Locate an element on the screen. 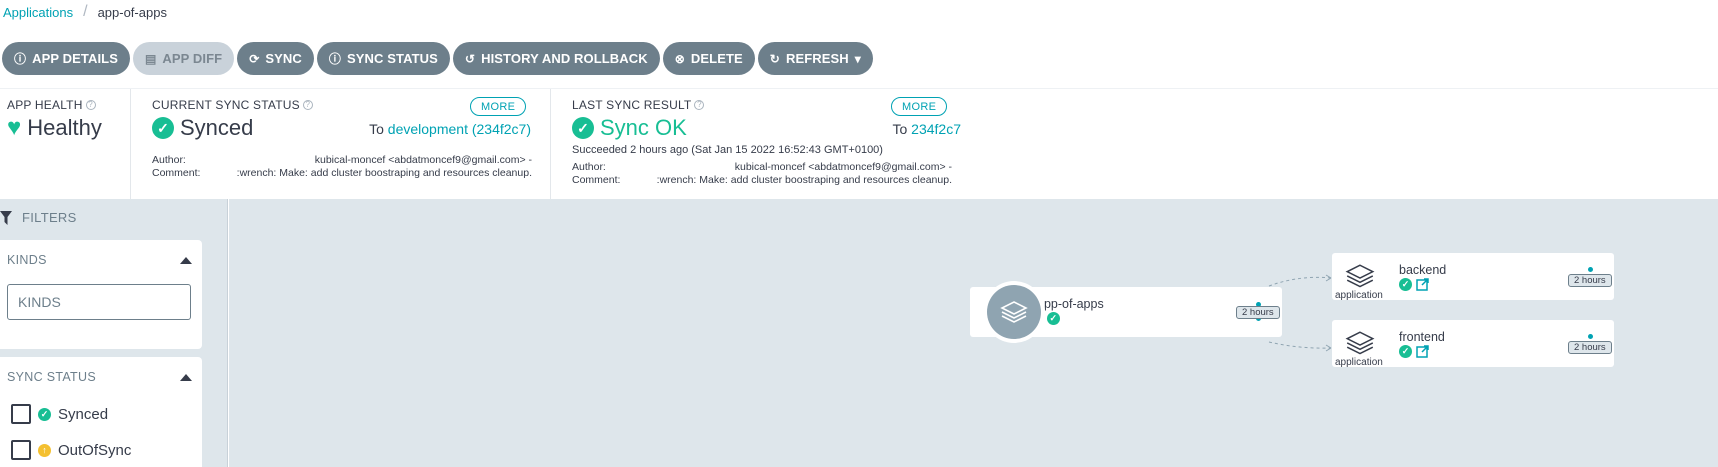 The width and height of the screenshot is (1718, 467). current-sync-text: Synced is located at coordinates (217, 127).